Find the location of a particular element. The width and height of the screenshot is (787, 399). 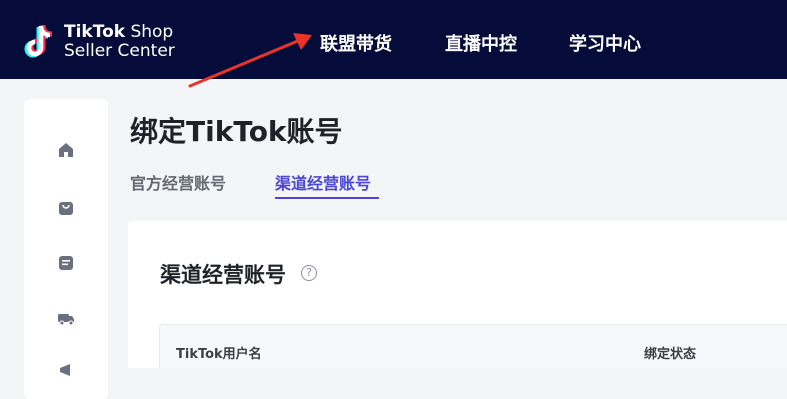

logo-title: TikTok Shop is located at coordinates (119, 32).